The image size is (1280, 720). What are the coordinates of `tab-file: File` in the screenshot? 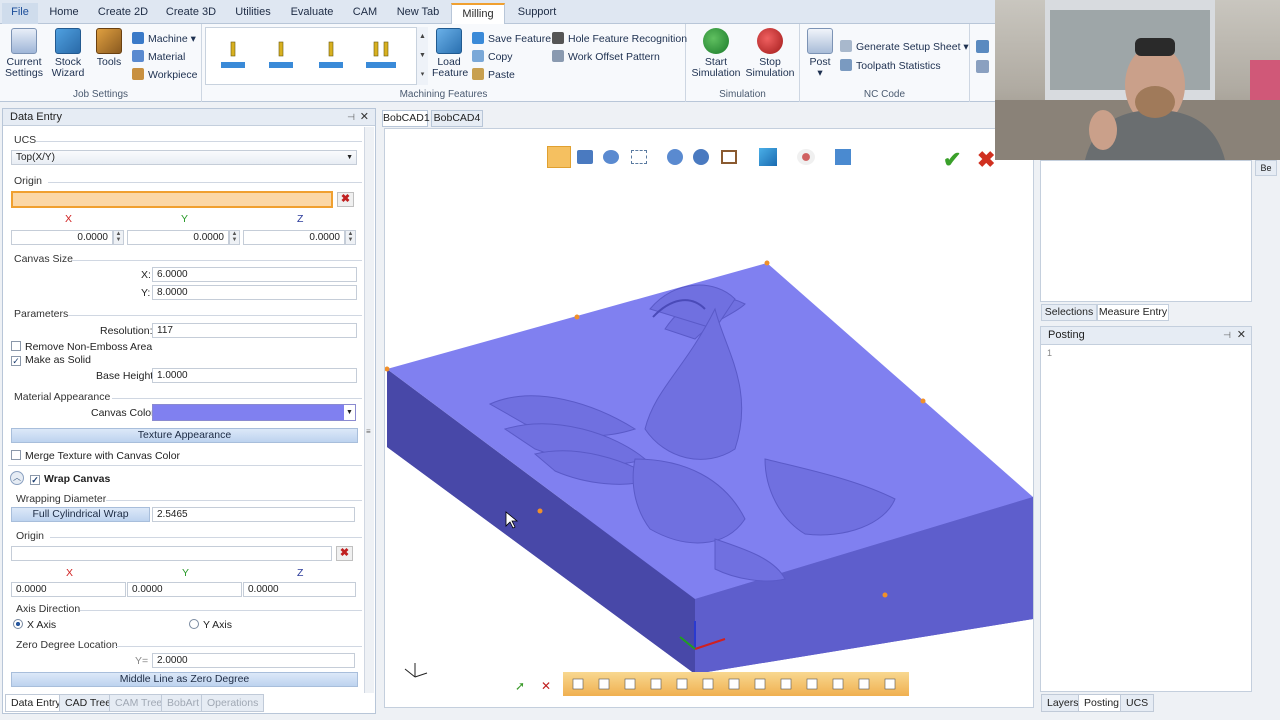 It's located at (20, 13).